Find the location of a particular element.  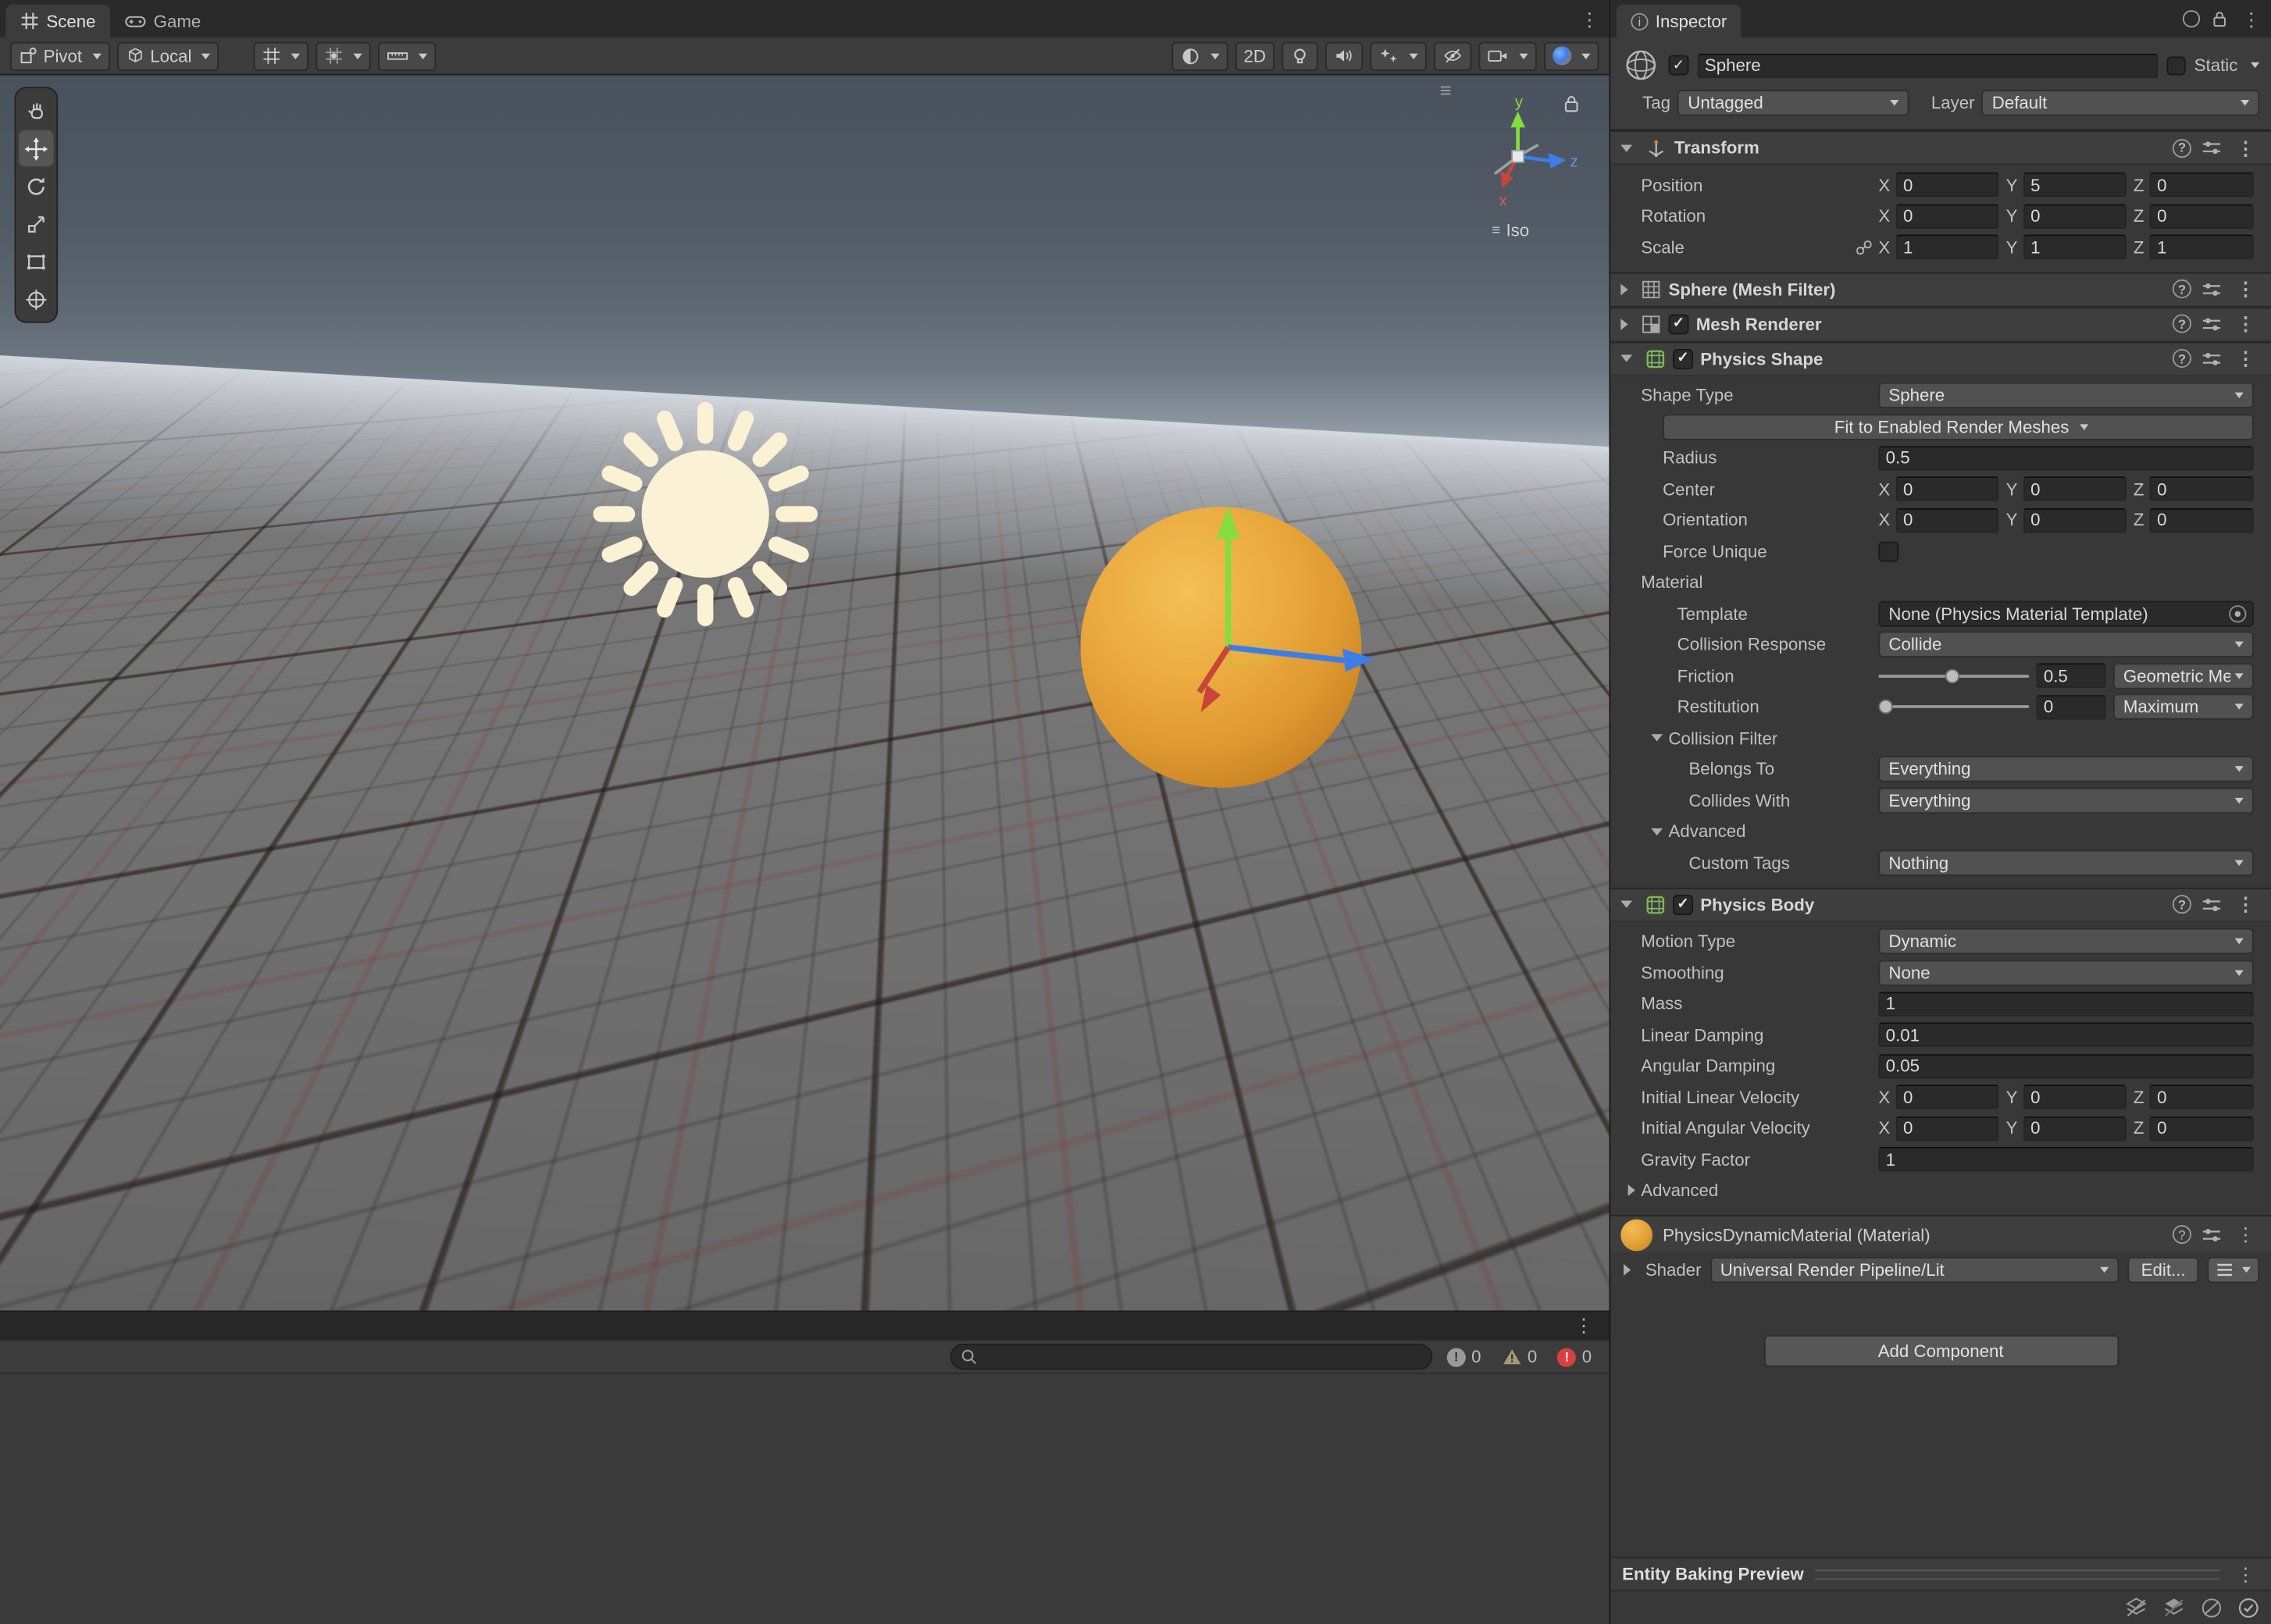

grid-snap-dropdown is located at coordinates (344, 55).